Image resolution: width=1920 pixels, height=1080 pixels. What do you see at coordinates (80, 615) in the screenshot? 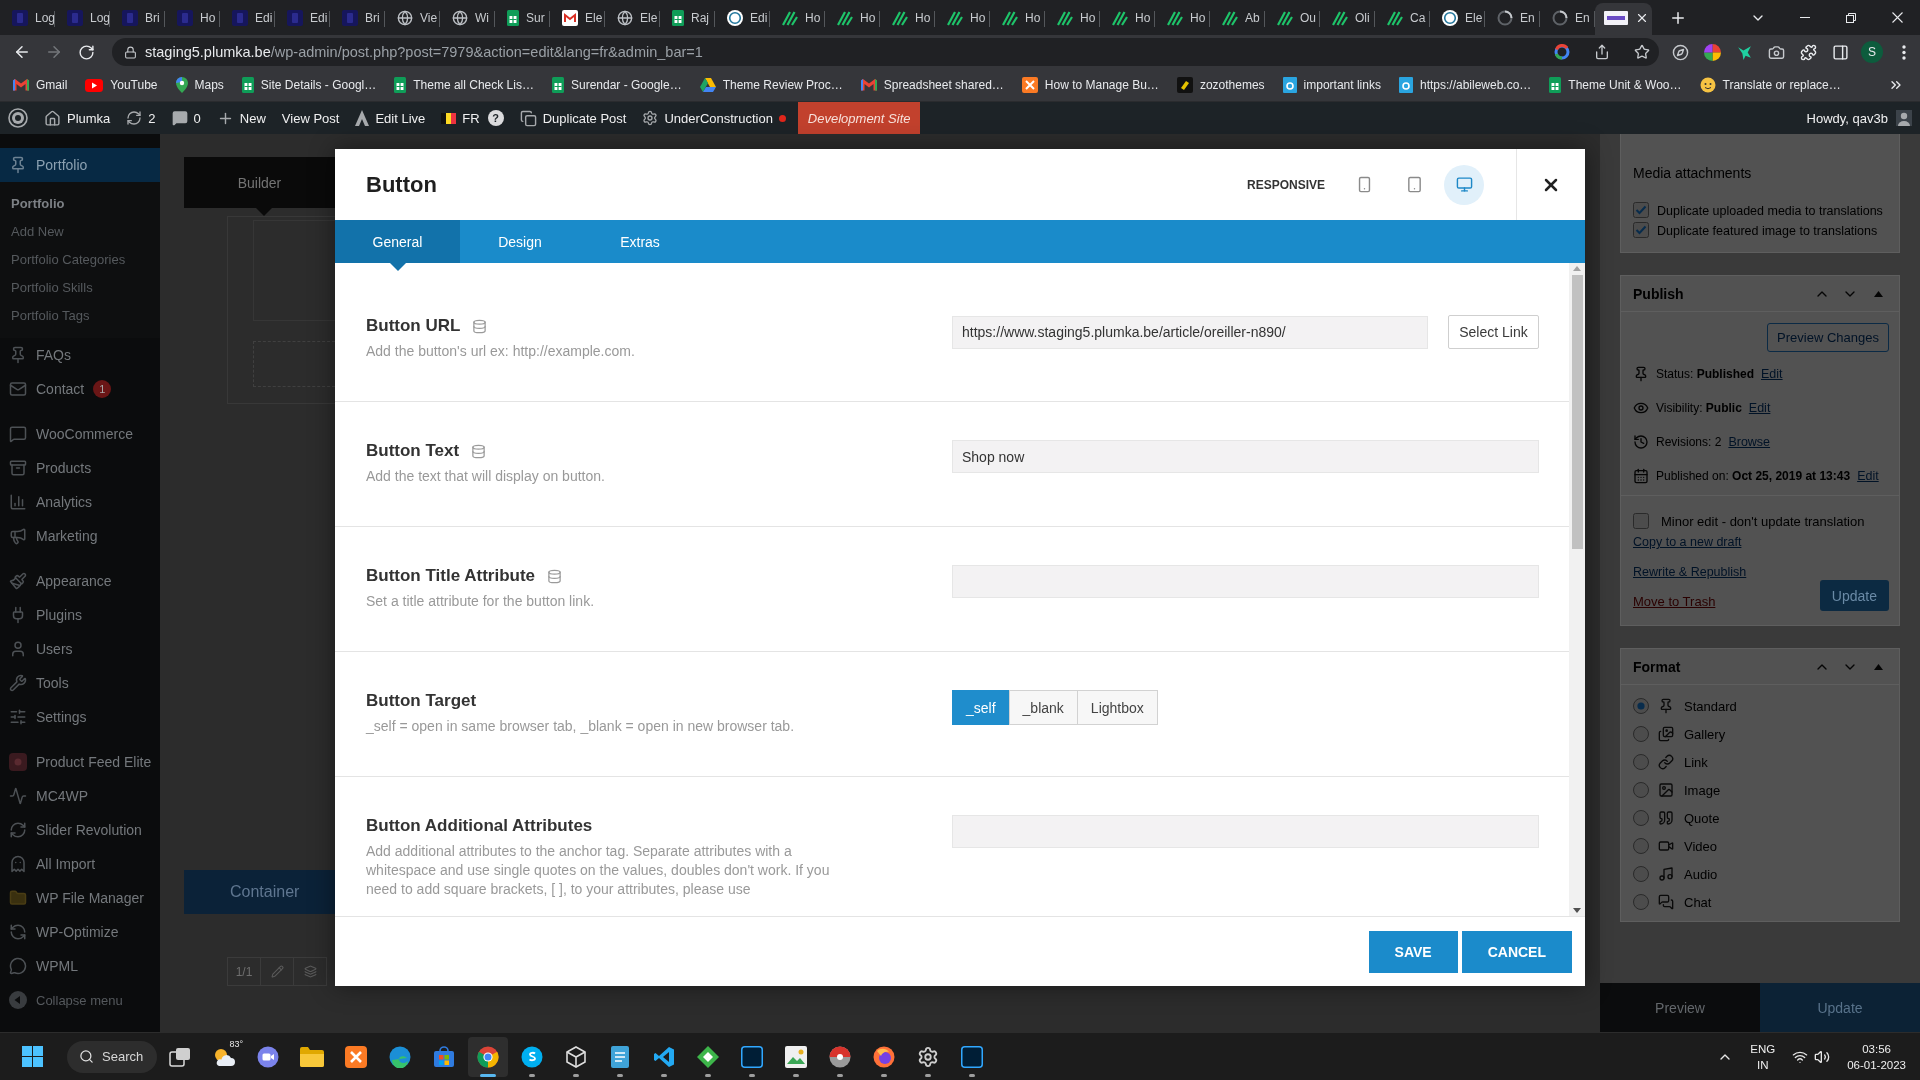
I see `menu-item: Plugins` at bounding box center [80, 615].